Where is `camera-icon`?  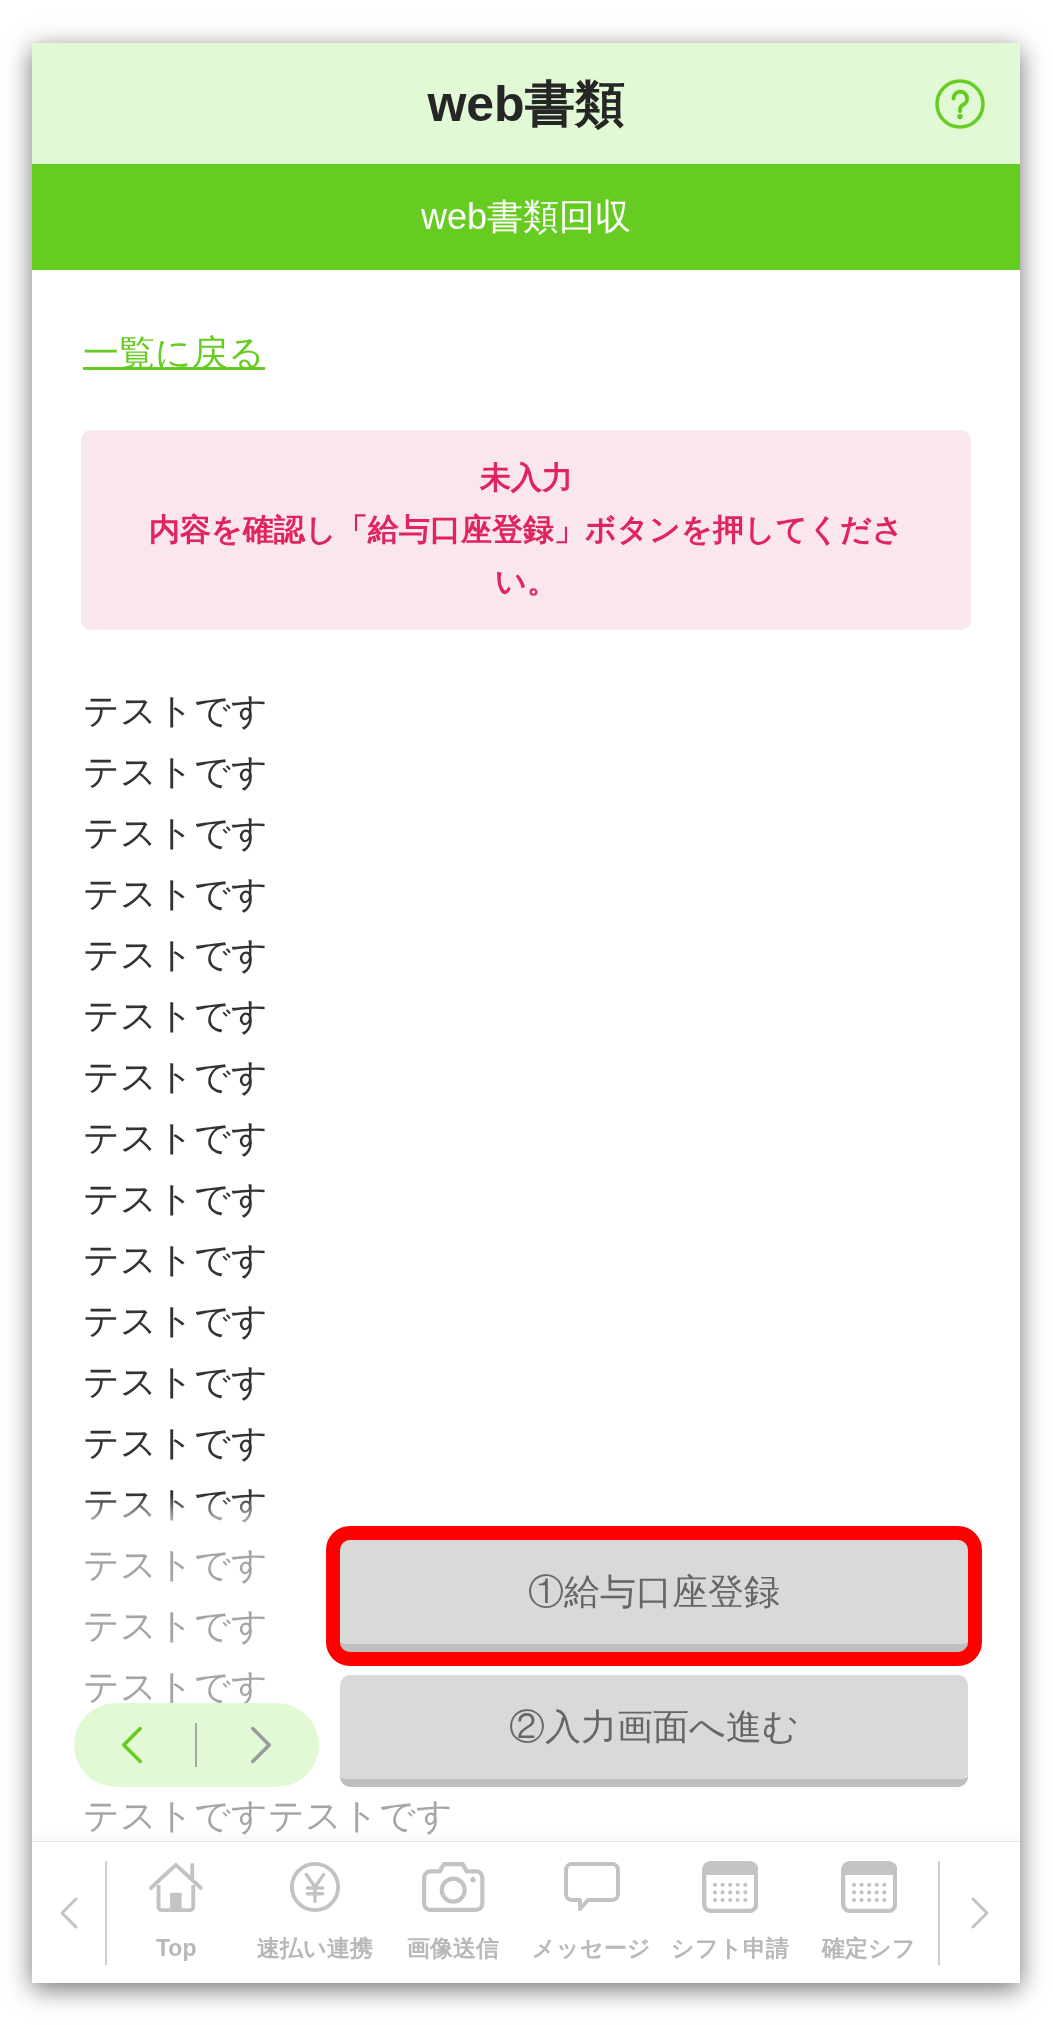 camera-icon is located at coordinates (453, 1886).